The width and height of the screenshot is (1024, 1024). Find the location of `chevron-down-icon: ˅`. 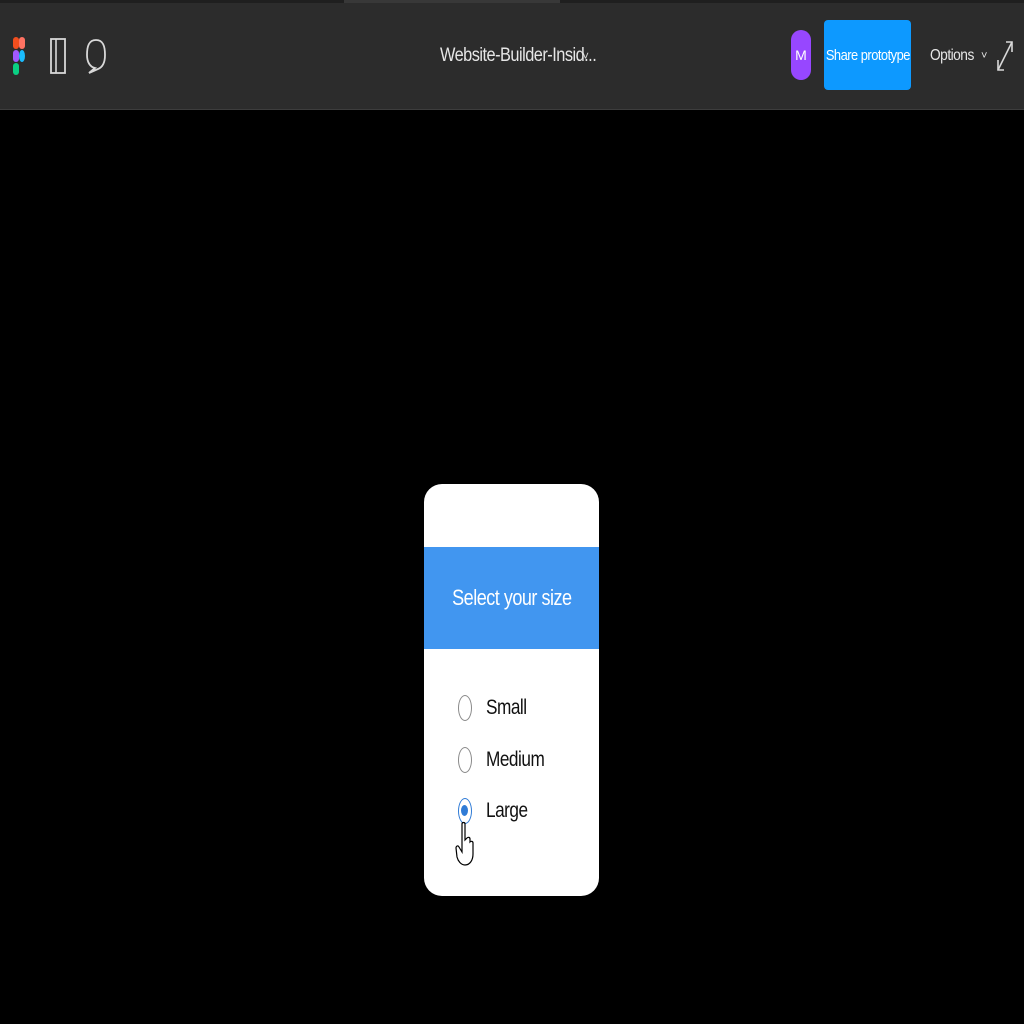

chevron-down-icon: ˅ is located at coordinates (983, 56).